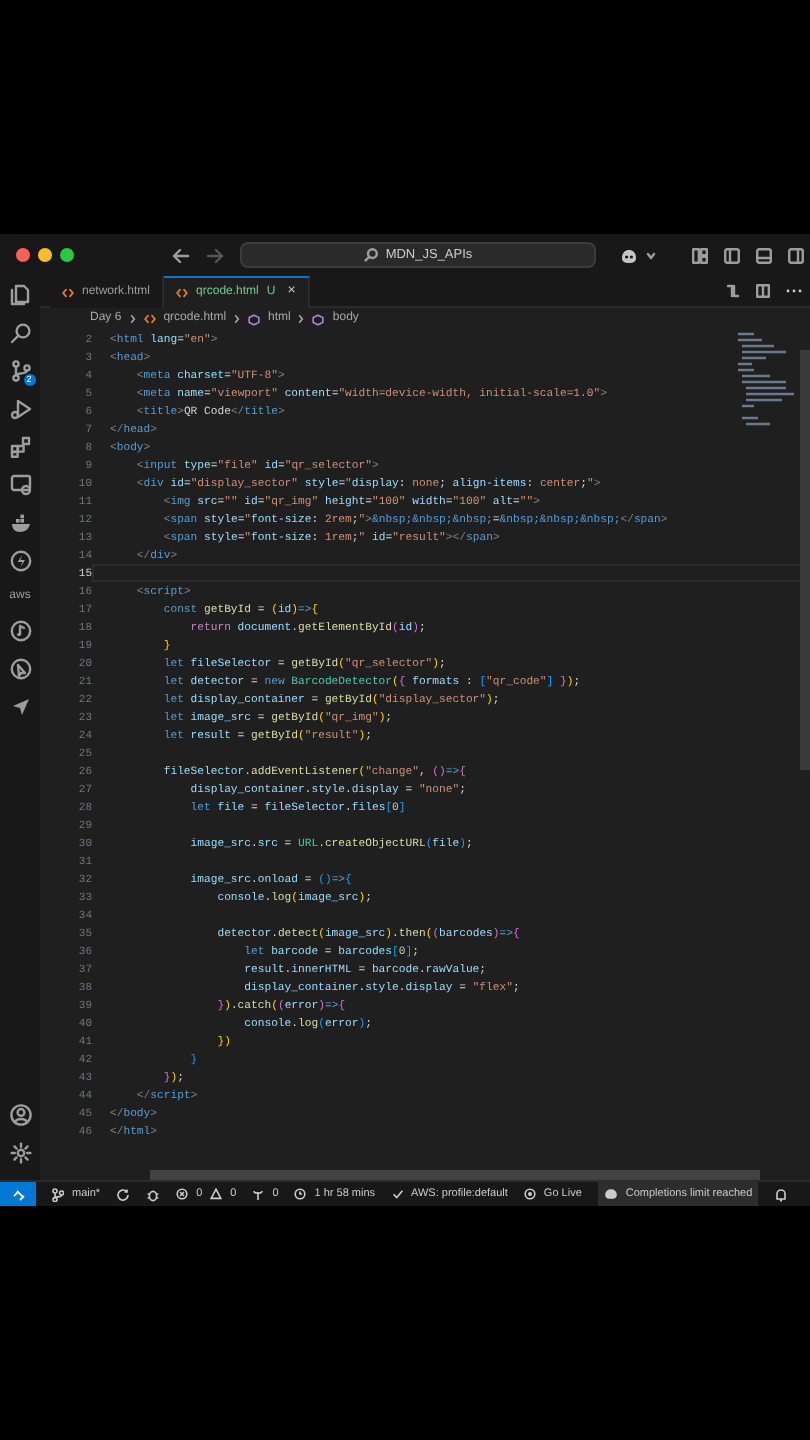  What do you see at coordinates (20, 371) in the screenshot?
I see `source-control-icon` at bounding box center [20, 371].